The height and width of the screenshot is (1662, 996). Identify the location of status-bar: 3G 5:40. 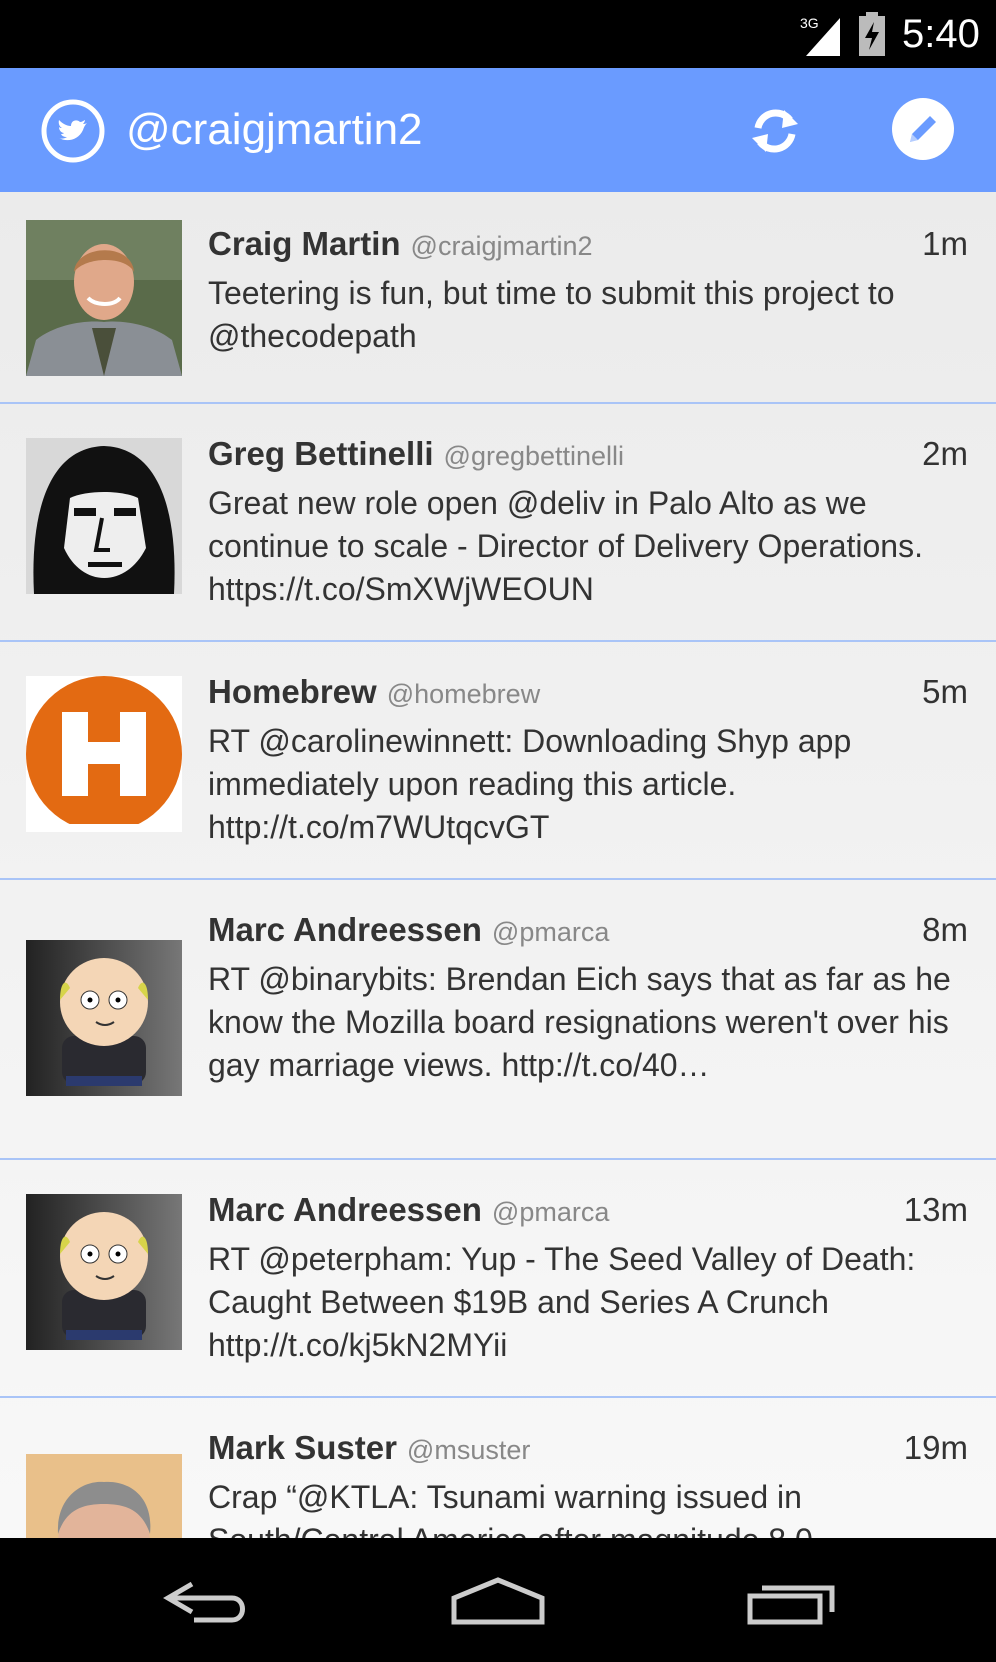
(498, 34).